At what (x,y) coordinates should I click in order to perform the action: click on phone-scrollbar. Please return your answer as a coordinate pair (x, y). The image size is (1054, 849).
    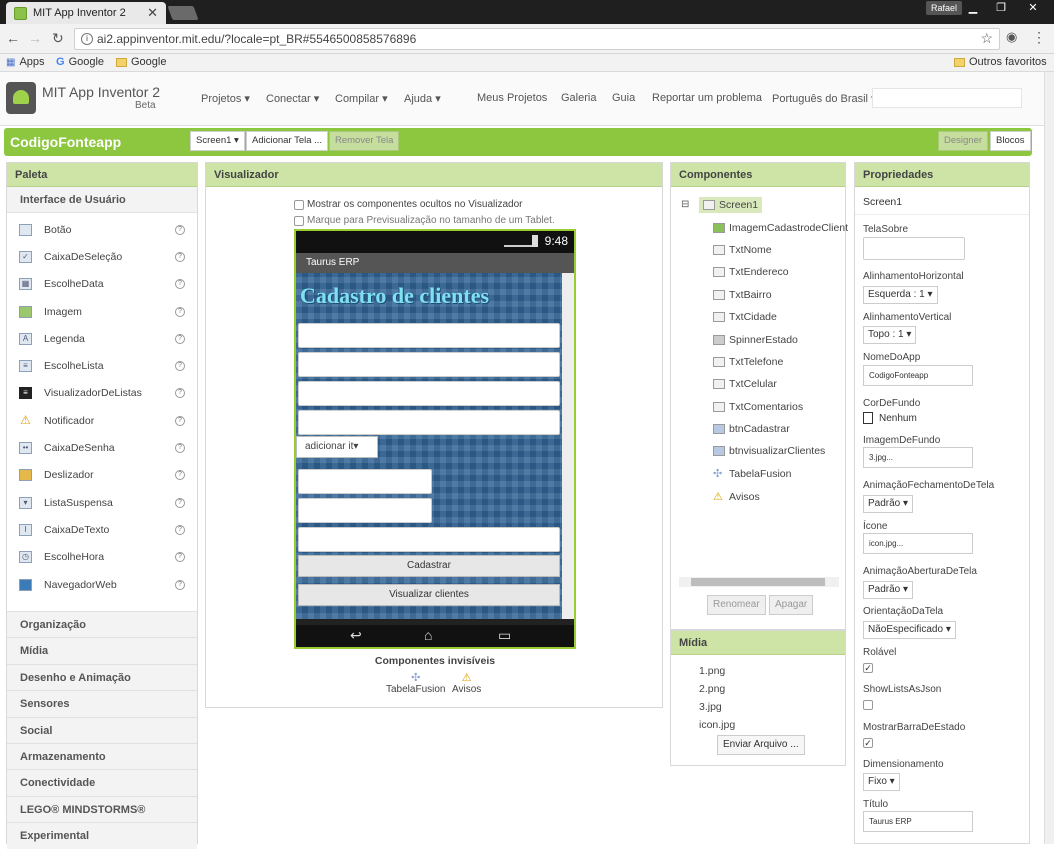
    Looking at the image, I should click on (568, 446).